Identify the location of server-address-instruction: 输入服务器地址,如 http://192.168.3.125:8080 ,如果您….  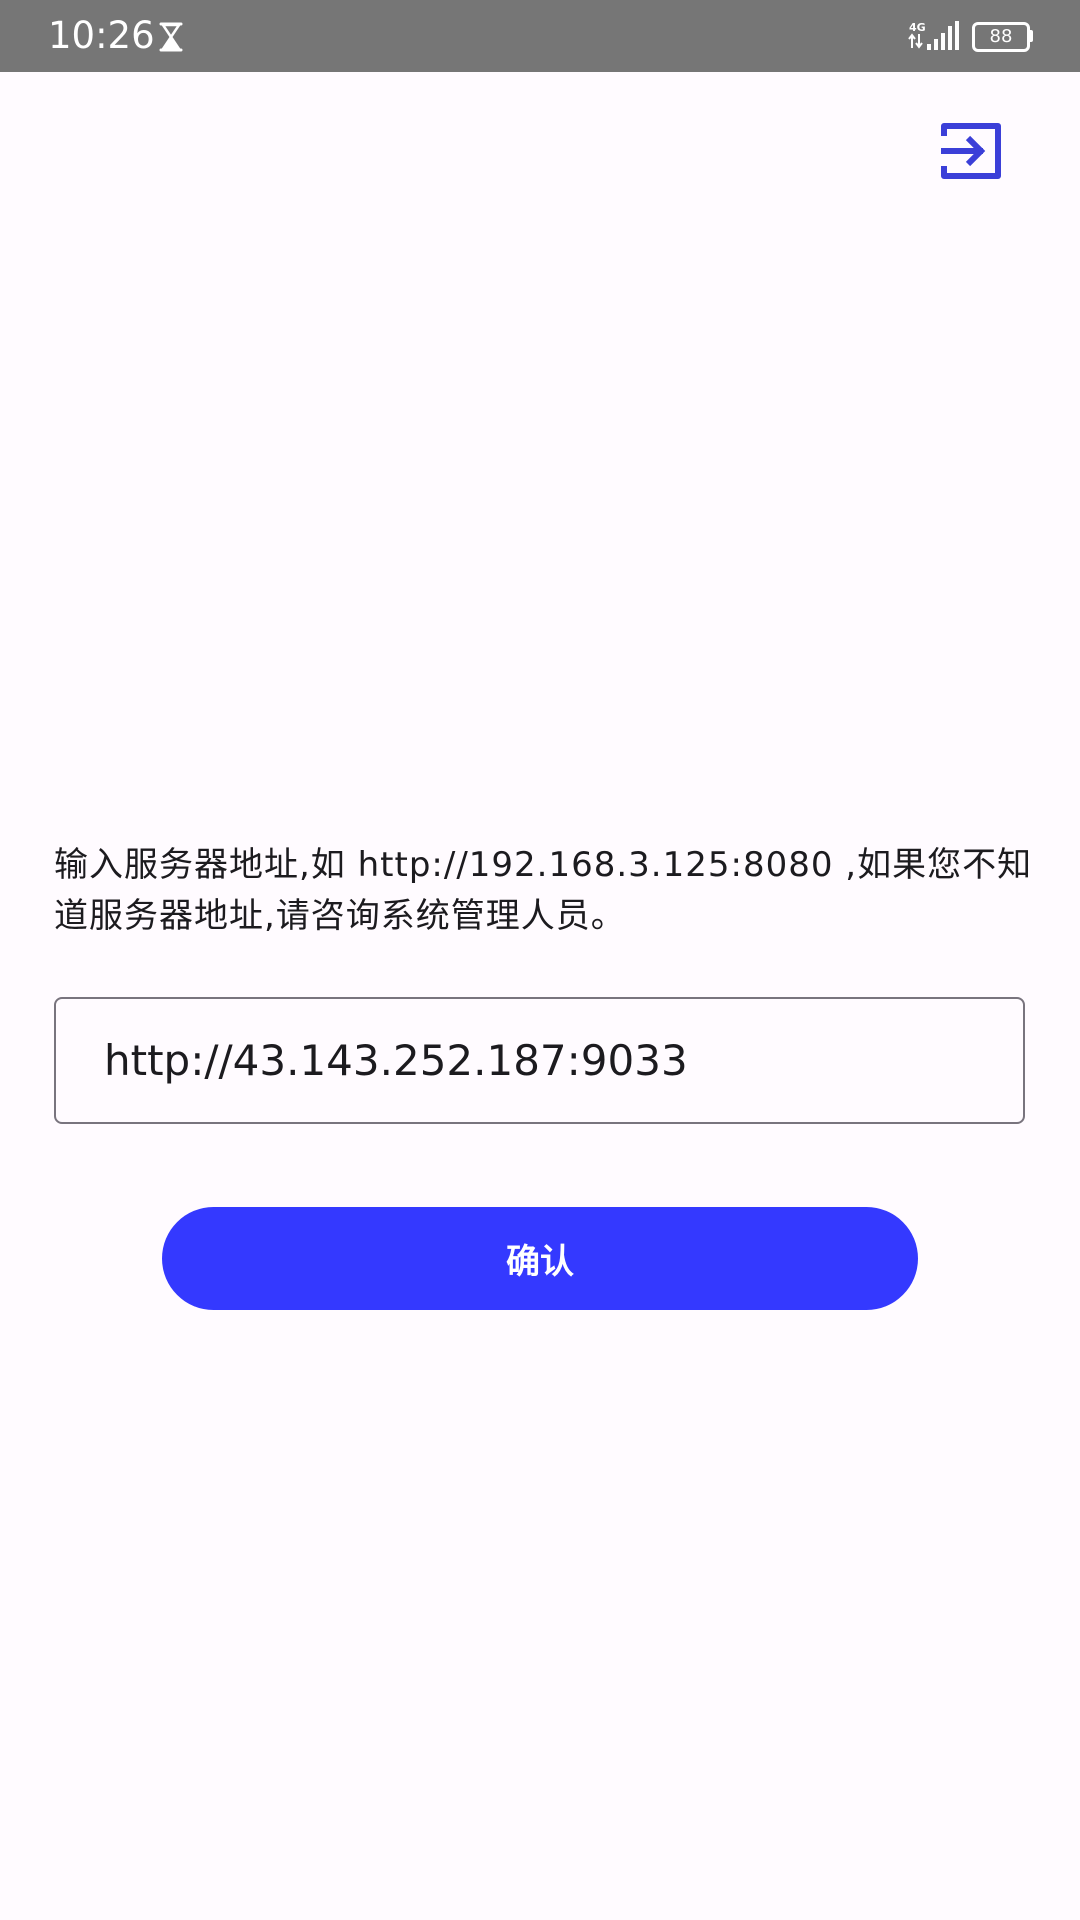
(543, 890).